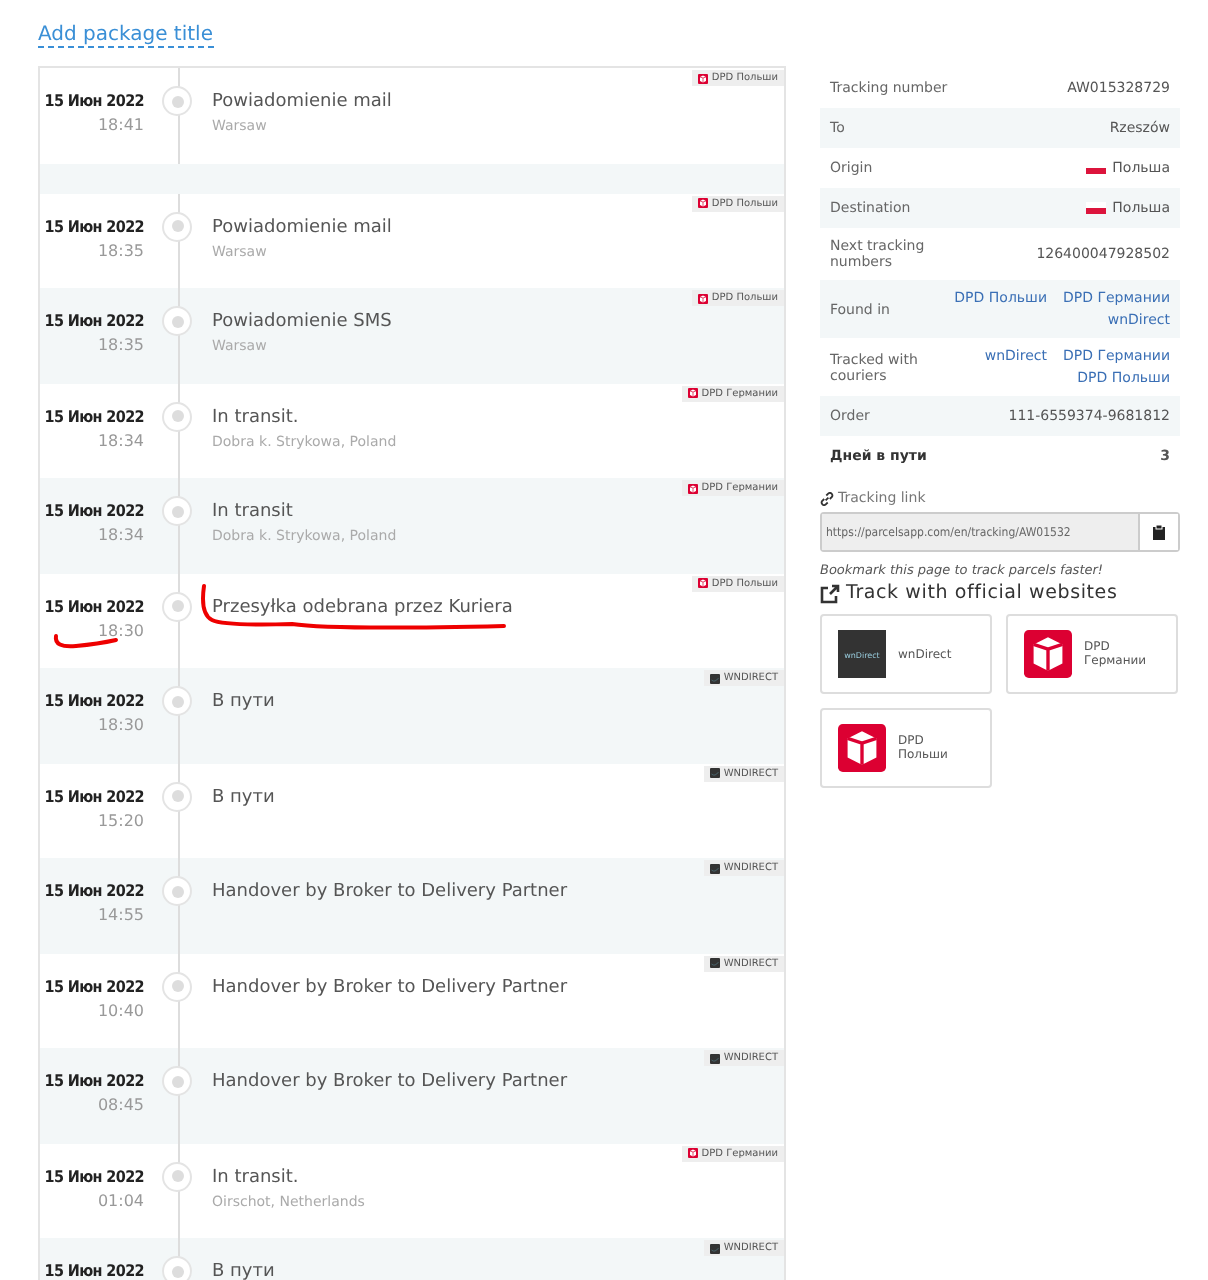 The height and width of the screenshot is (1280, 1208). I want to click on link-icon, so click(827, 498).